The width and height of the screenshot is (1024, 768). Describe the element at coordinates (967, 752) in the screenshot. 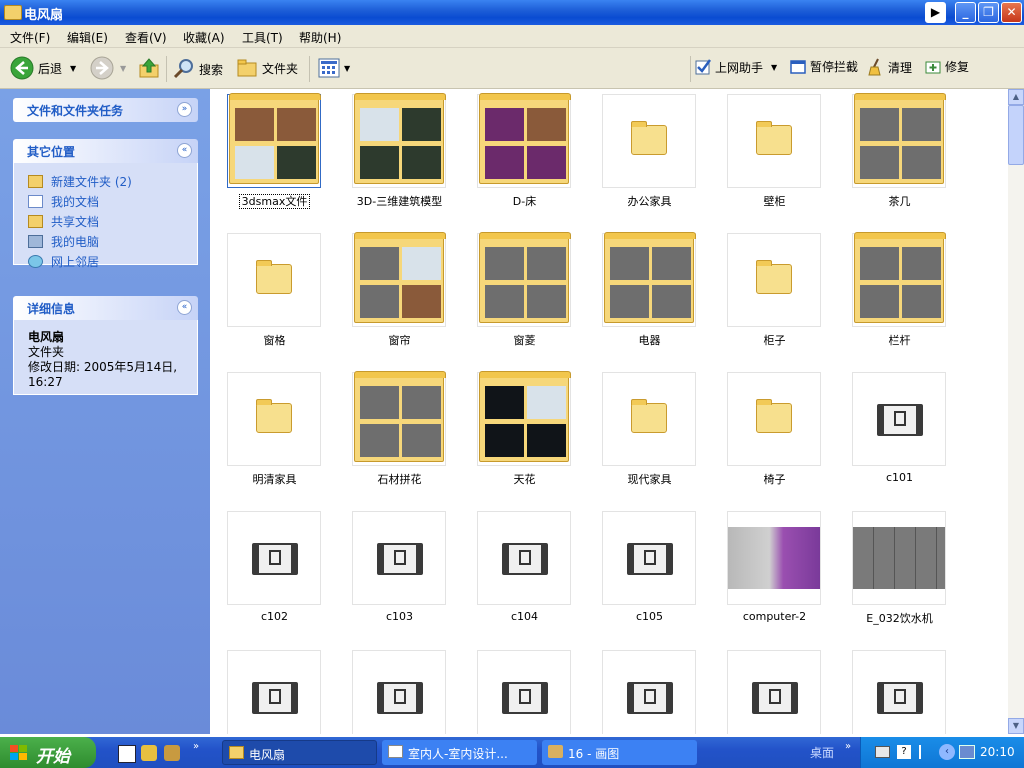

I see `network-status-icon` at that location.